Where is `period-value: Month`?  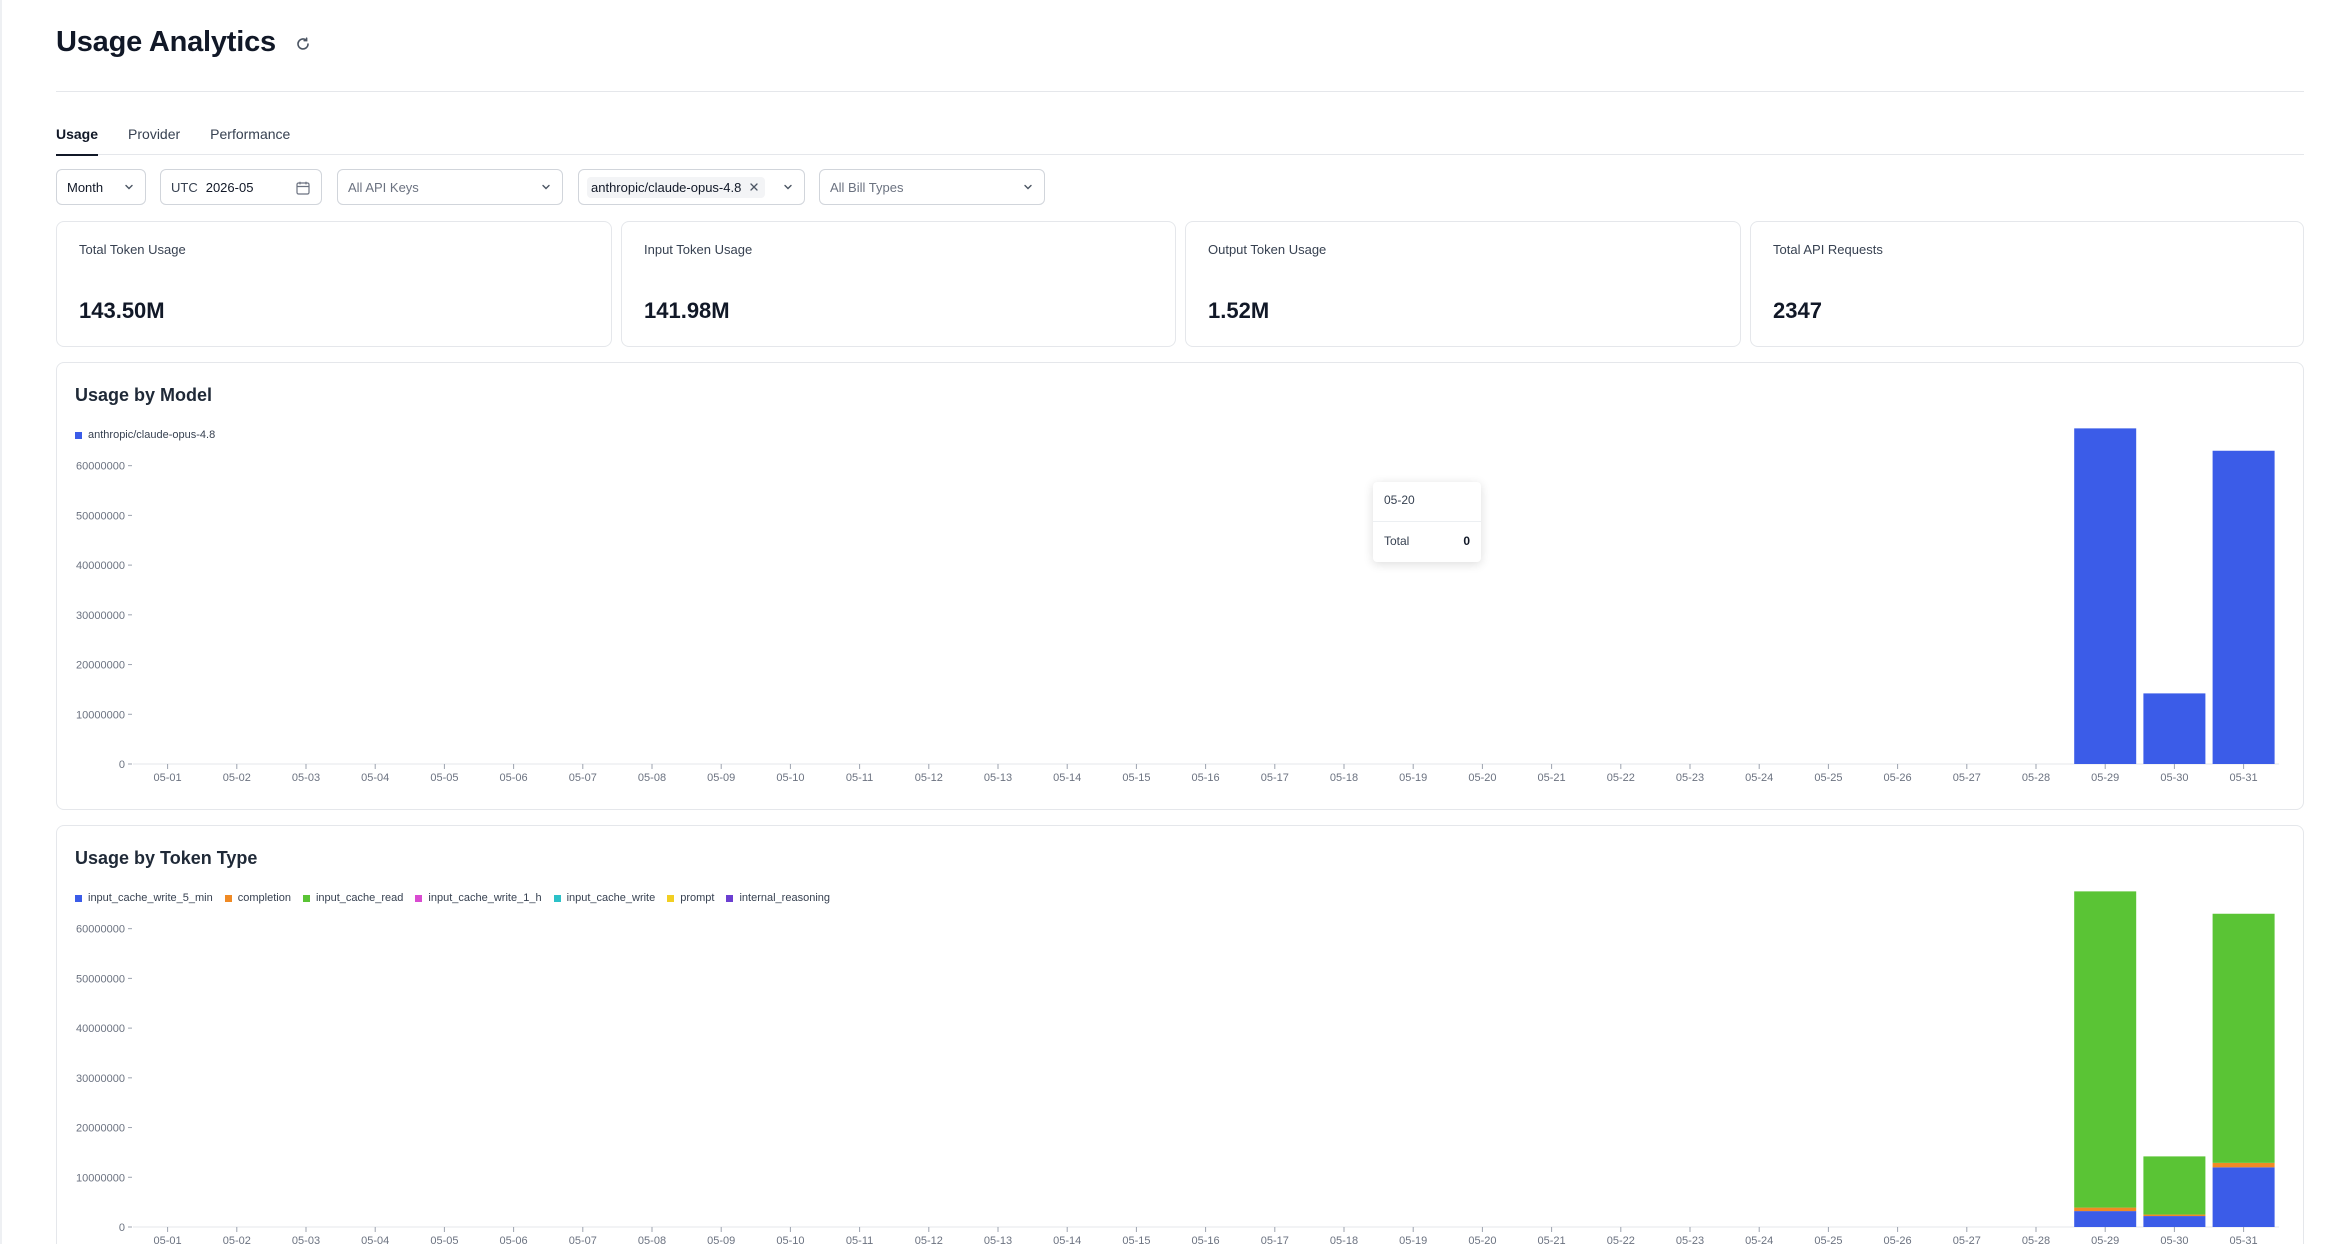
period-value: Month is located at coordinates (85, 187).